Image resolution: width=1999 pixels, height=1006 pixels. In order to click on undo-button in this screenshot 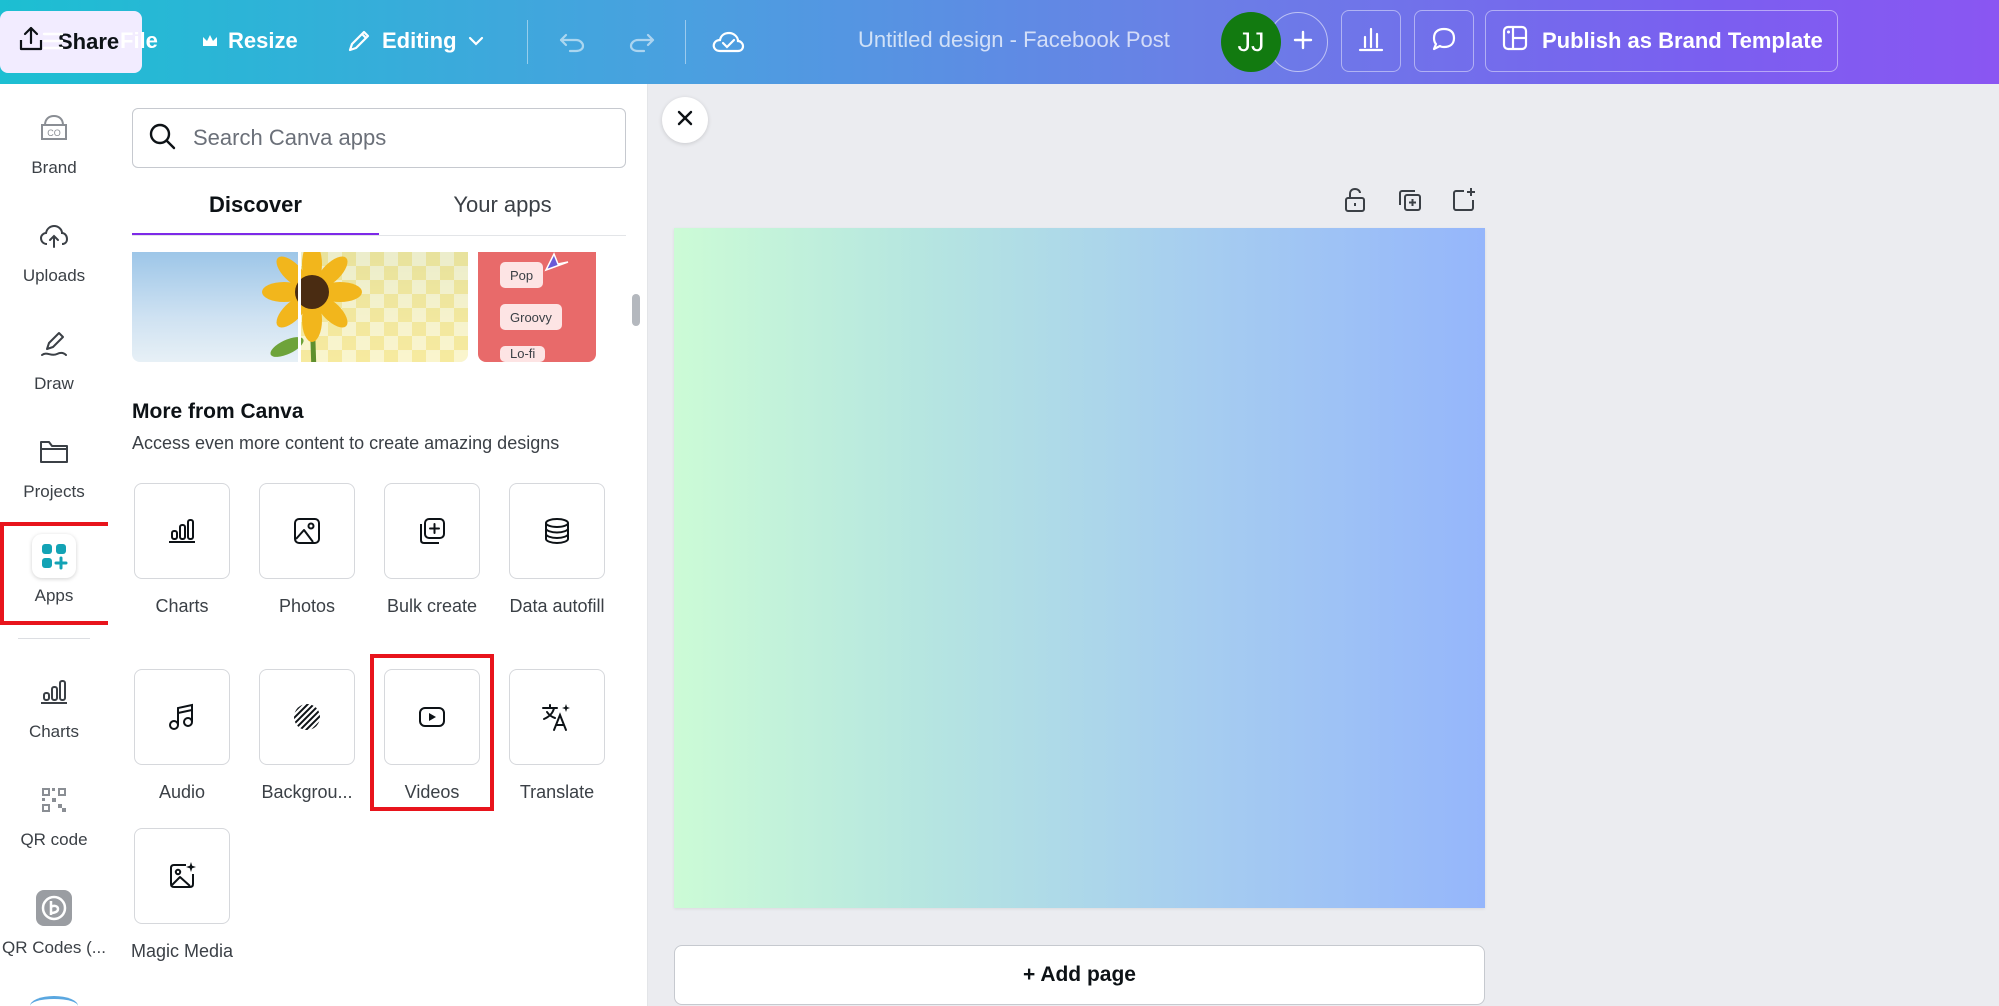, I will do `click(572, 41)`.